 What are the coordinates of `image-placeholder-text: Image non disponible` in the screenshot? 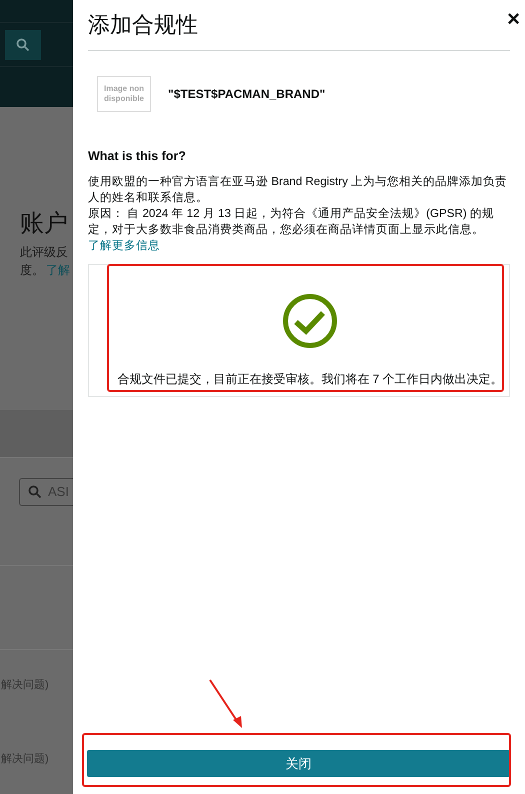 It's located at (123, 94).